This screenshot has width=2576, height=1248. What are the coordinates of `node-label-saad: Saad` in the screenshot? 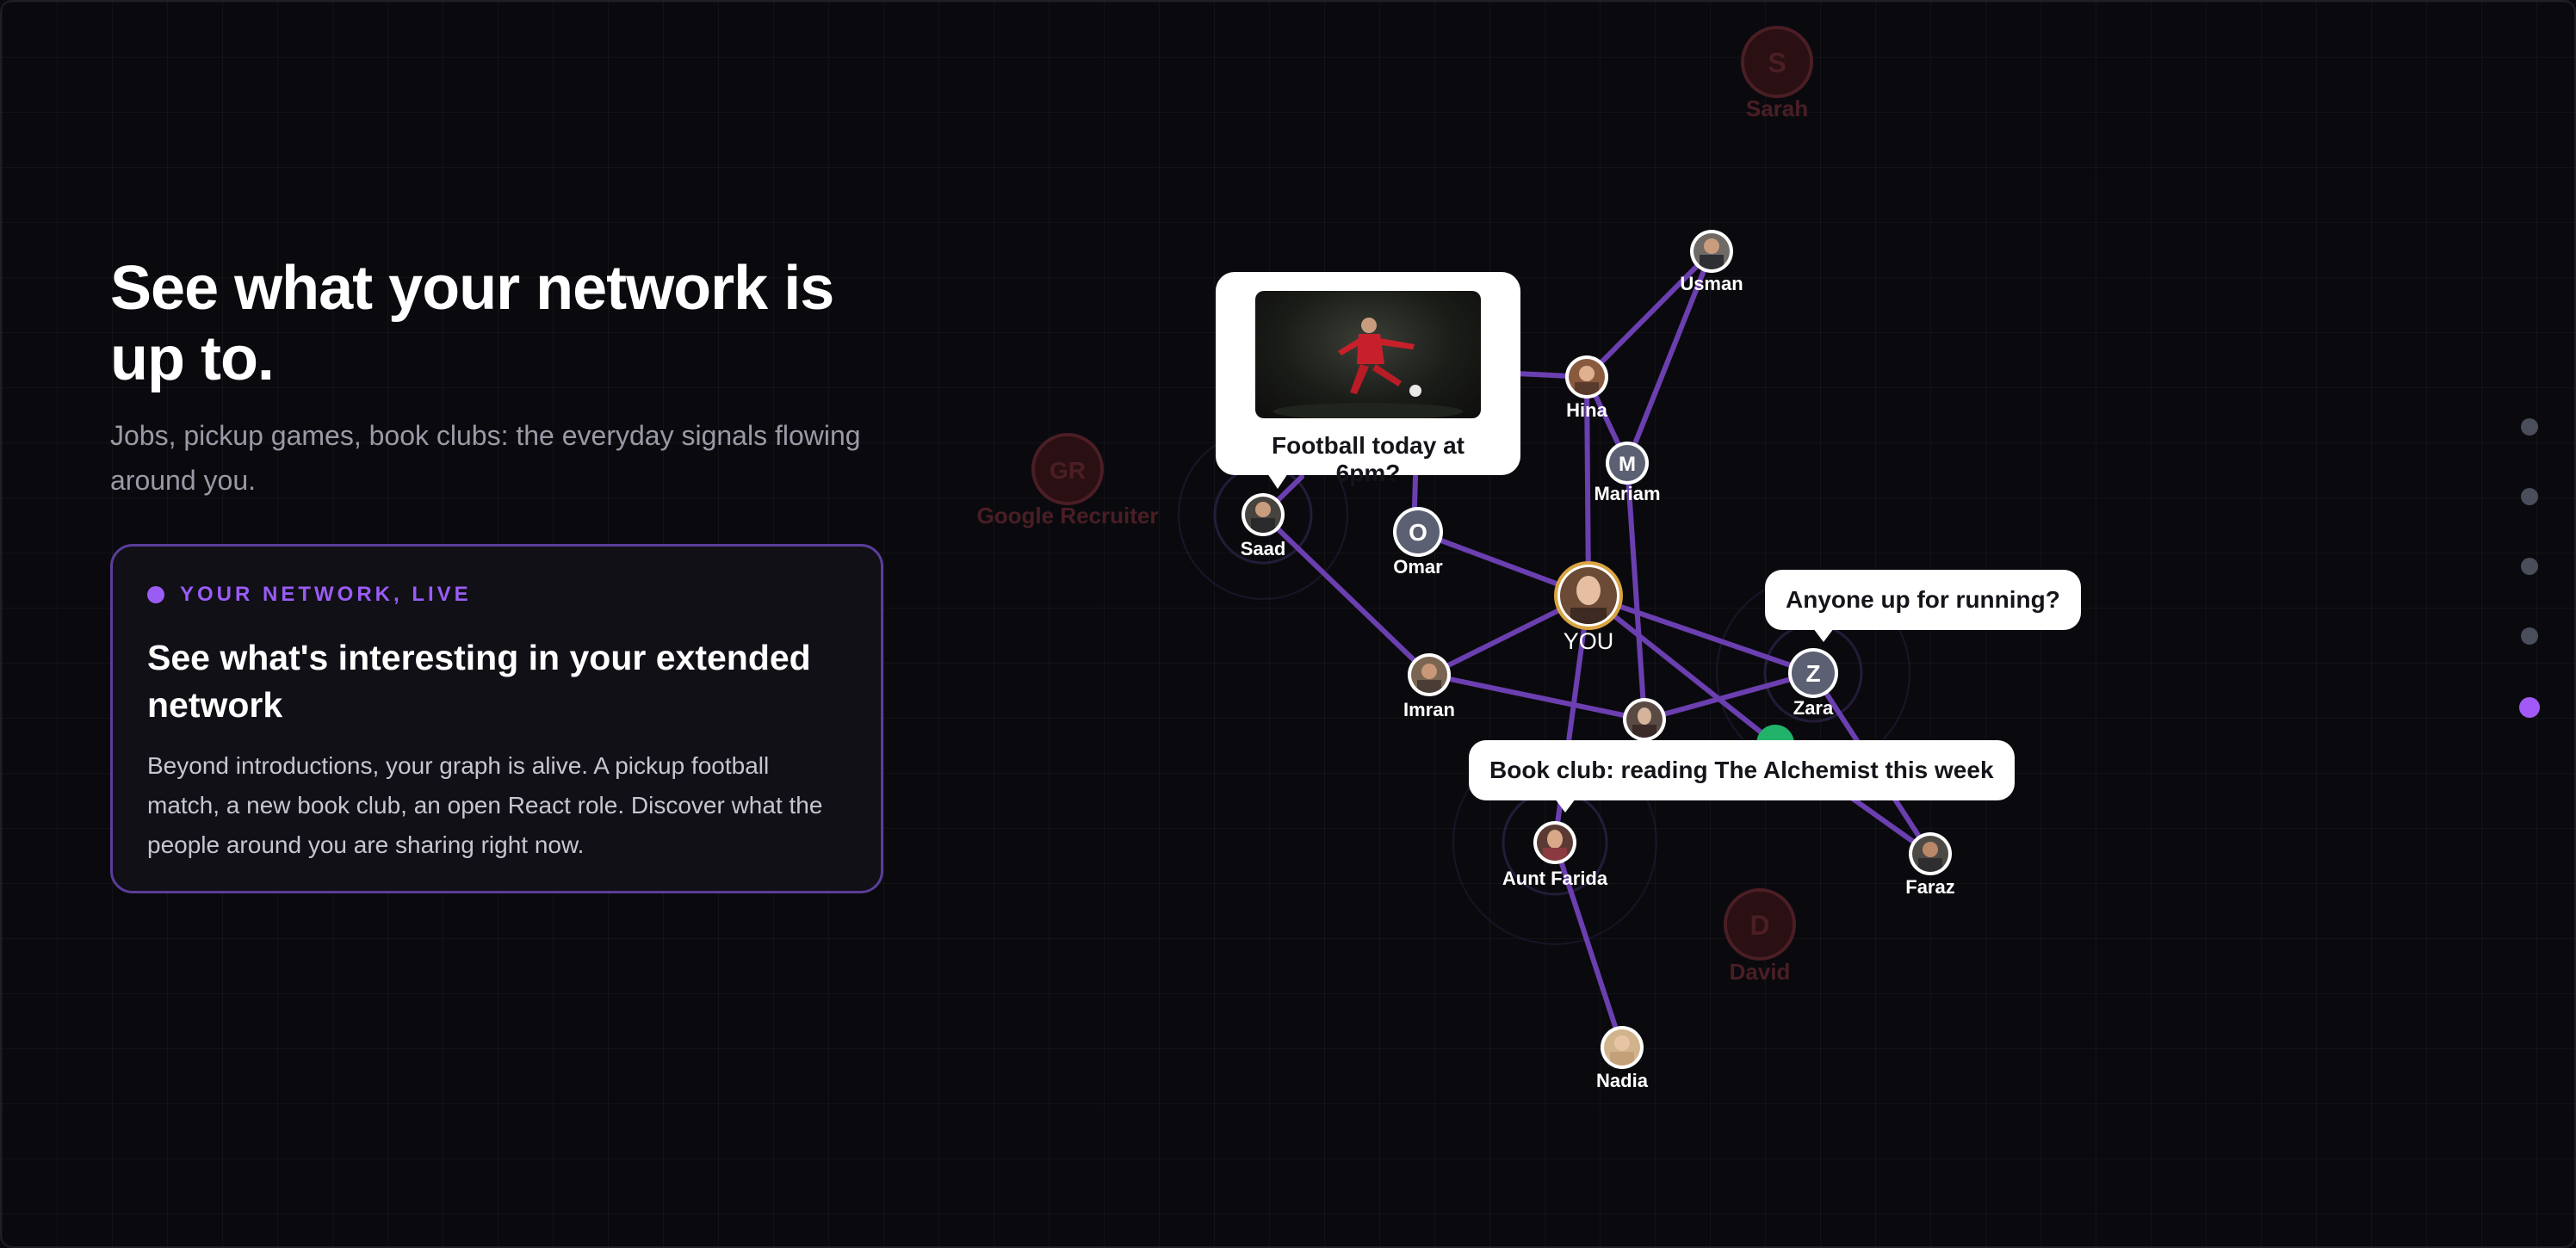 It's located at (1264, 548).